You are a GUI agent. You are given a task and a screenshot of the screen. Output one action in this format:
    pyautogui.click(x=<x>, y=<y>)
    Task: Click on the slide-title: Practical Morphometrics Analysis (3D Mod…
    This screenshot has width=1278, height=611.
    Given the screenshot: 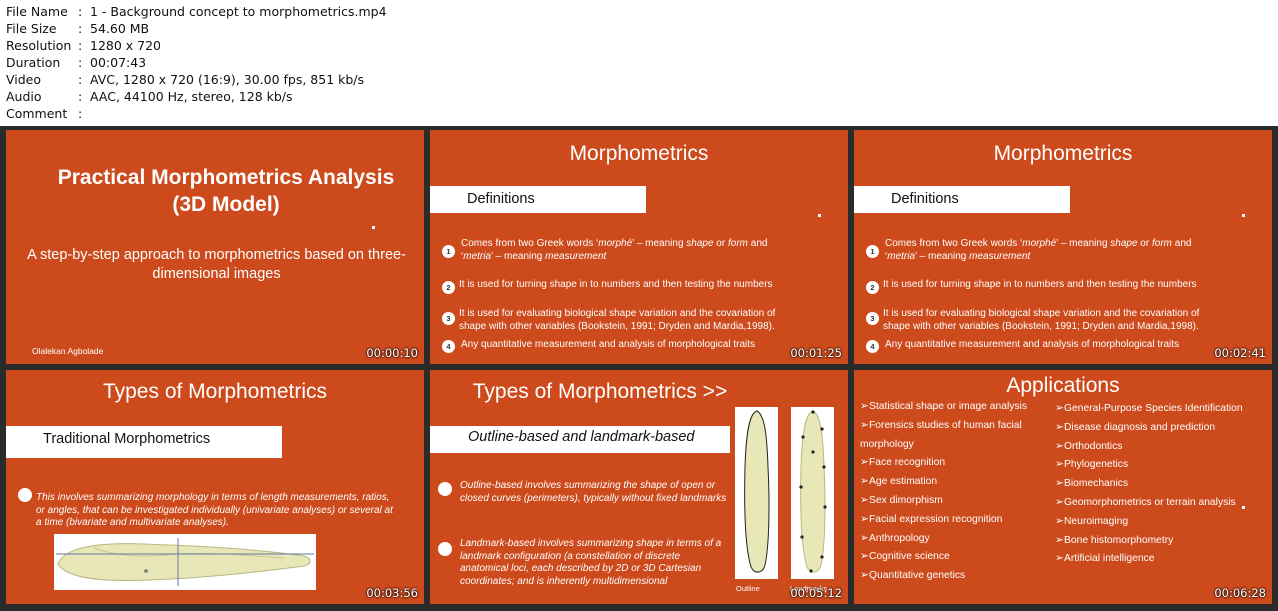 What is the action you would take?
    pyautogui.click(x=226, y=191)
    